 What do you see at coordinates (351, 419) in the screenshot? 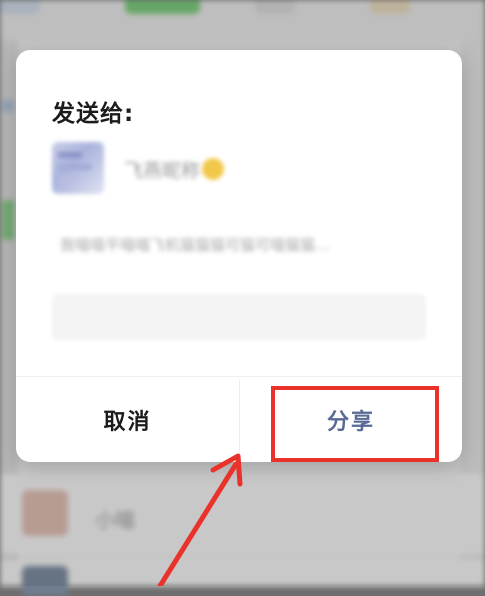
I see `share-button: 分享` at bounding box center [351, 419].